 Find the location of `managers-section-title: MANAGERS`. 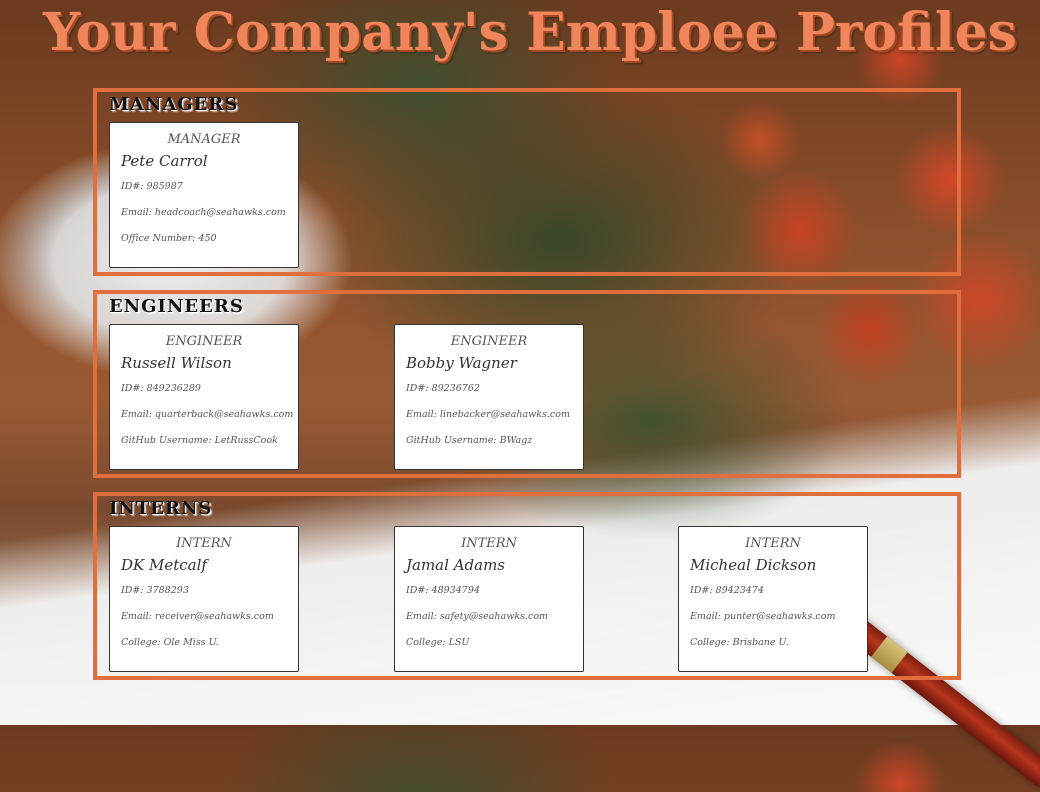

managers-section-title: MANAGERS is located at coordinates (174, 104).